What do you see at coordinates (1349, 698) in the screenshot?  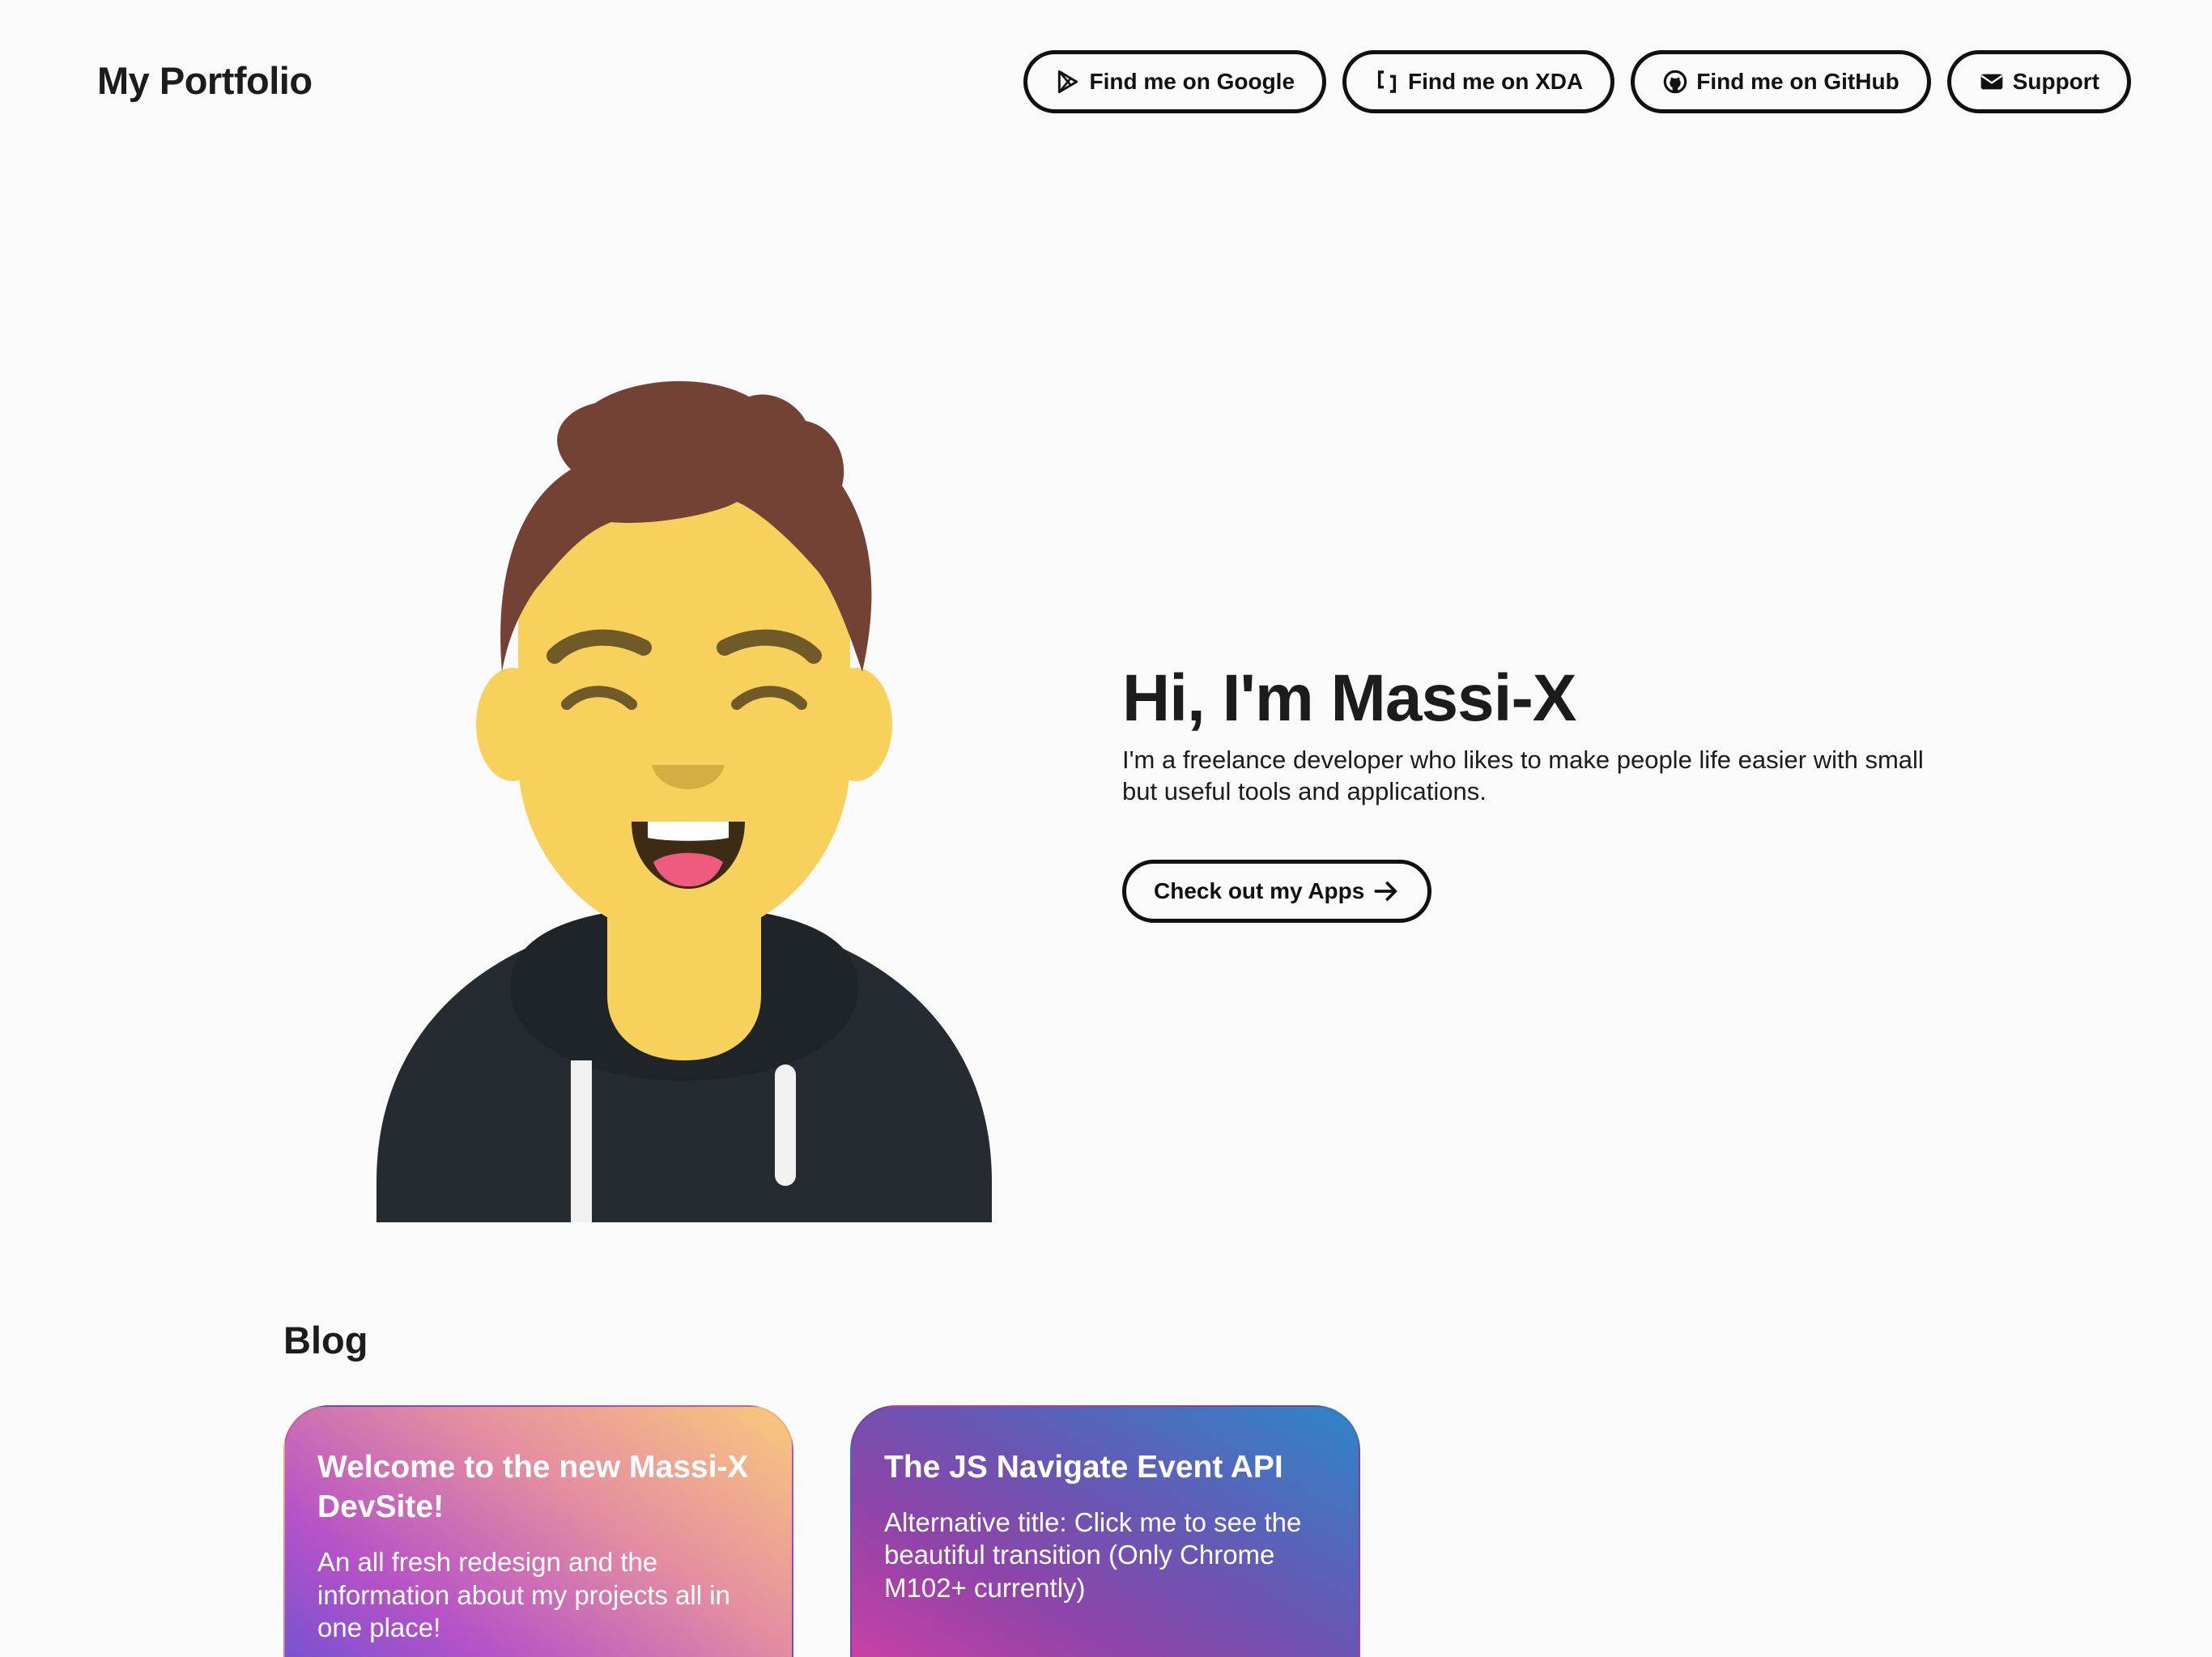 I see `hero-title: Hi, I'm Massi-X` at bounding box center [1349, 698].